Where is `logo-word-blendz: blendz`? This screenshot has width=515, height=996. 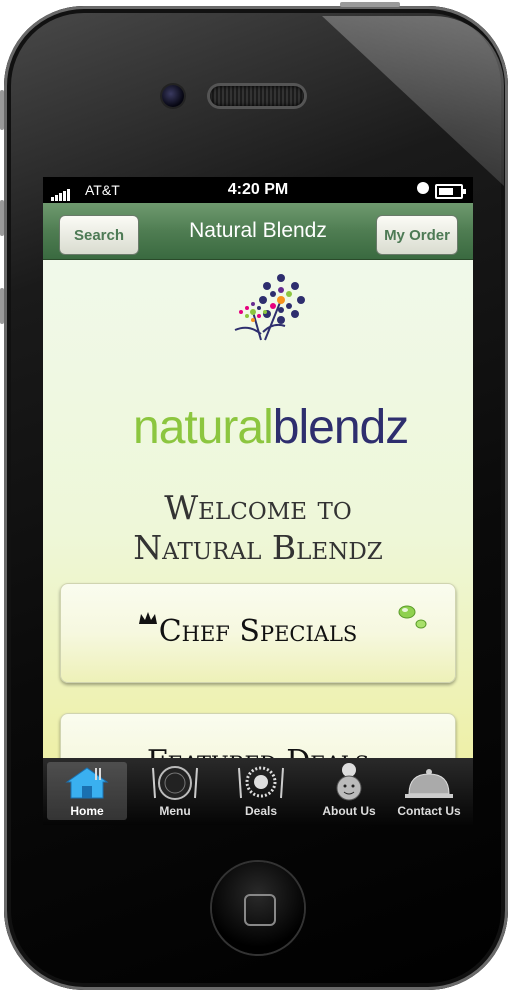 logo-word-blendz: blendz is located at coordinates (340, 427).